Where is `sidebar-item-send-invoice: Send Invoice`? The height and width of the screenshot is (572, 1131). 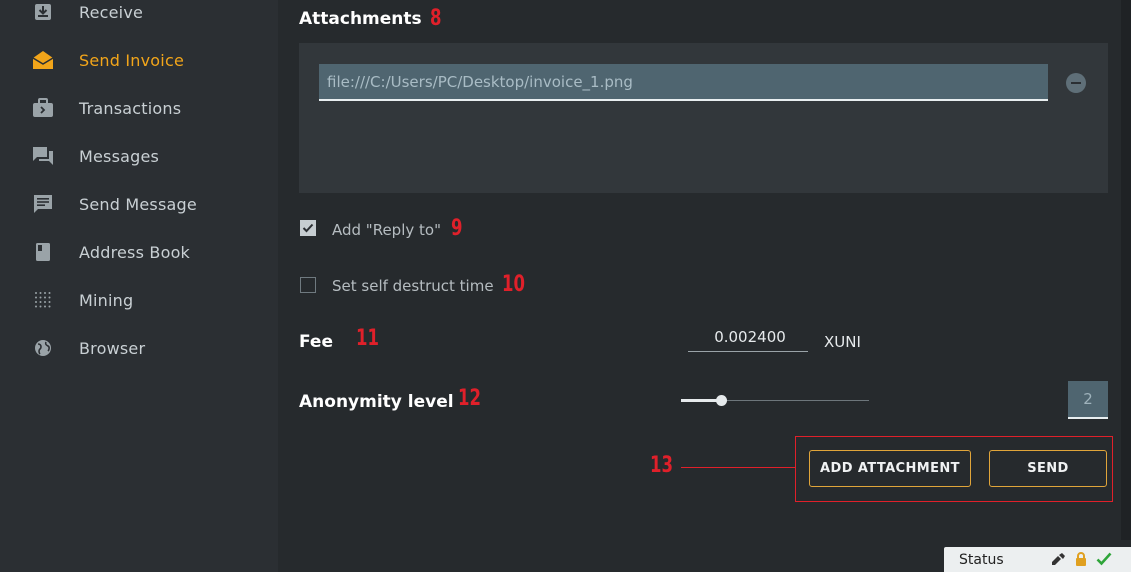 sidebar-item-send-invoice: Send Invoice is located at coordinates (139, 60).